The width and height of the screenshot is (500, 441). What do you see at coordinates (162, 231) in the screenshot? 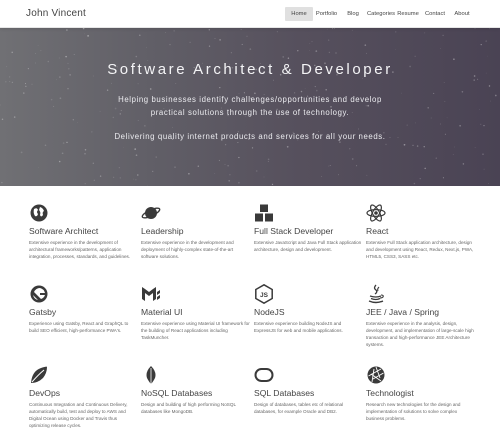
I see `skill-title: Leadership` at bounding box center [162, 231].